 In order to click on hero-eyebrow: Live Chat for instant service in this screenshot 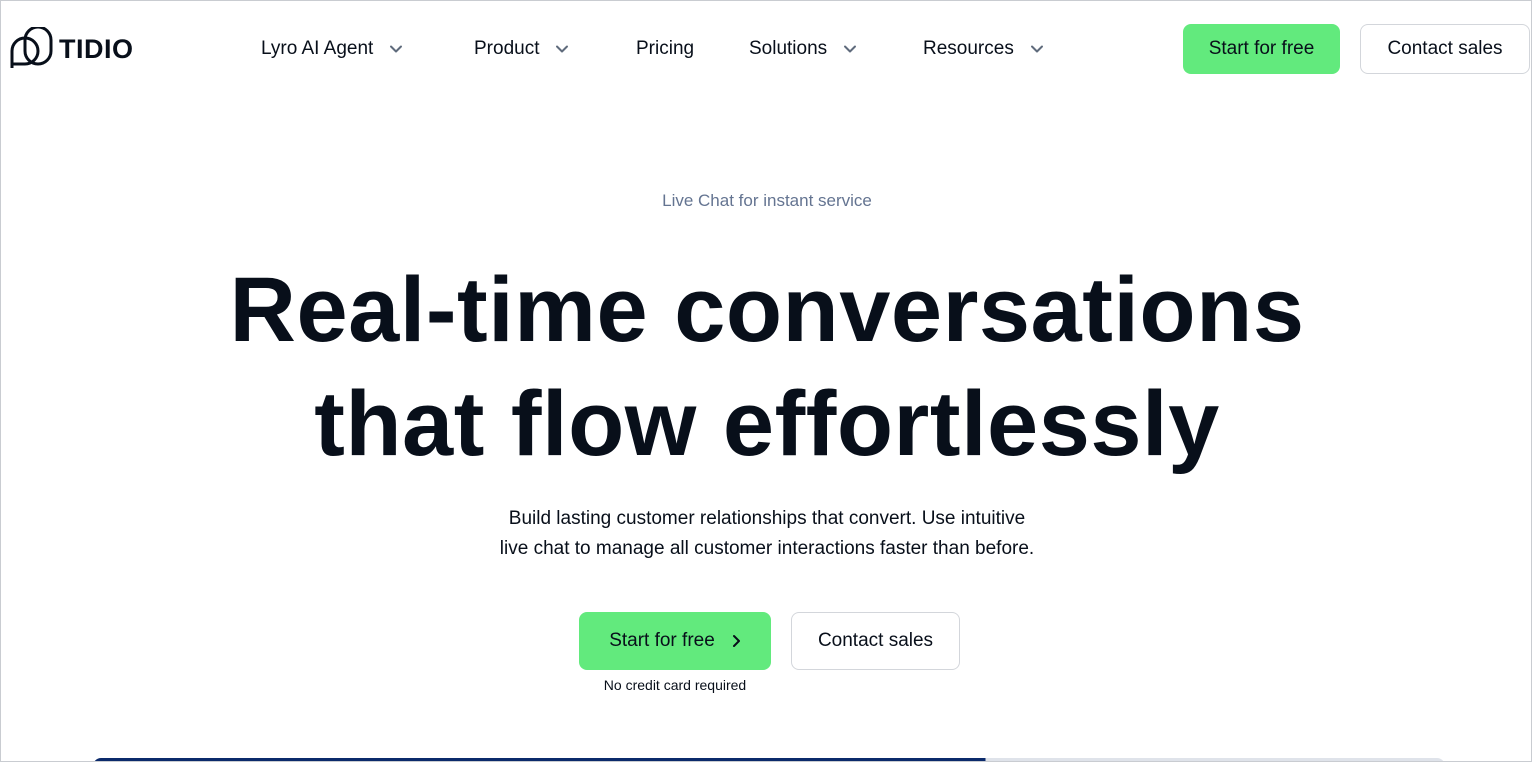, I will do `click(767, 200)`.